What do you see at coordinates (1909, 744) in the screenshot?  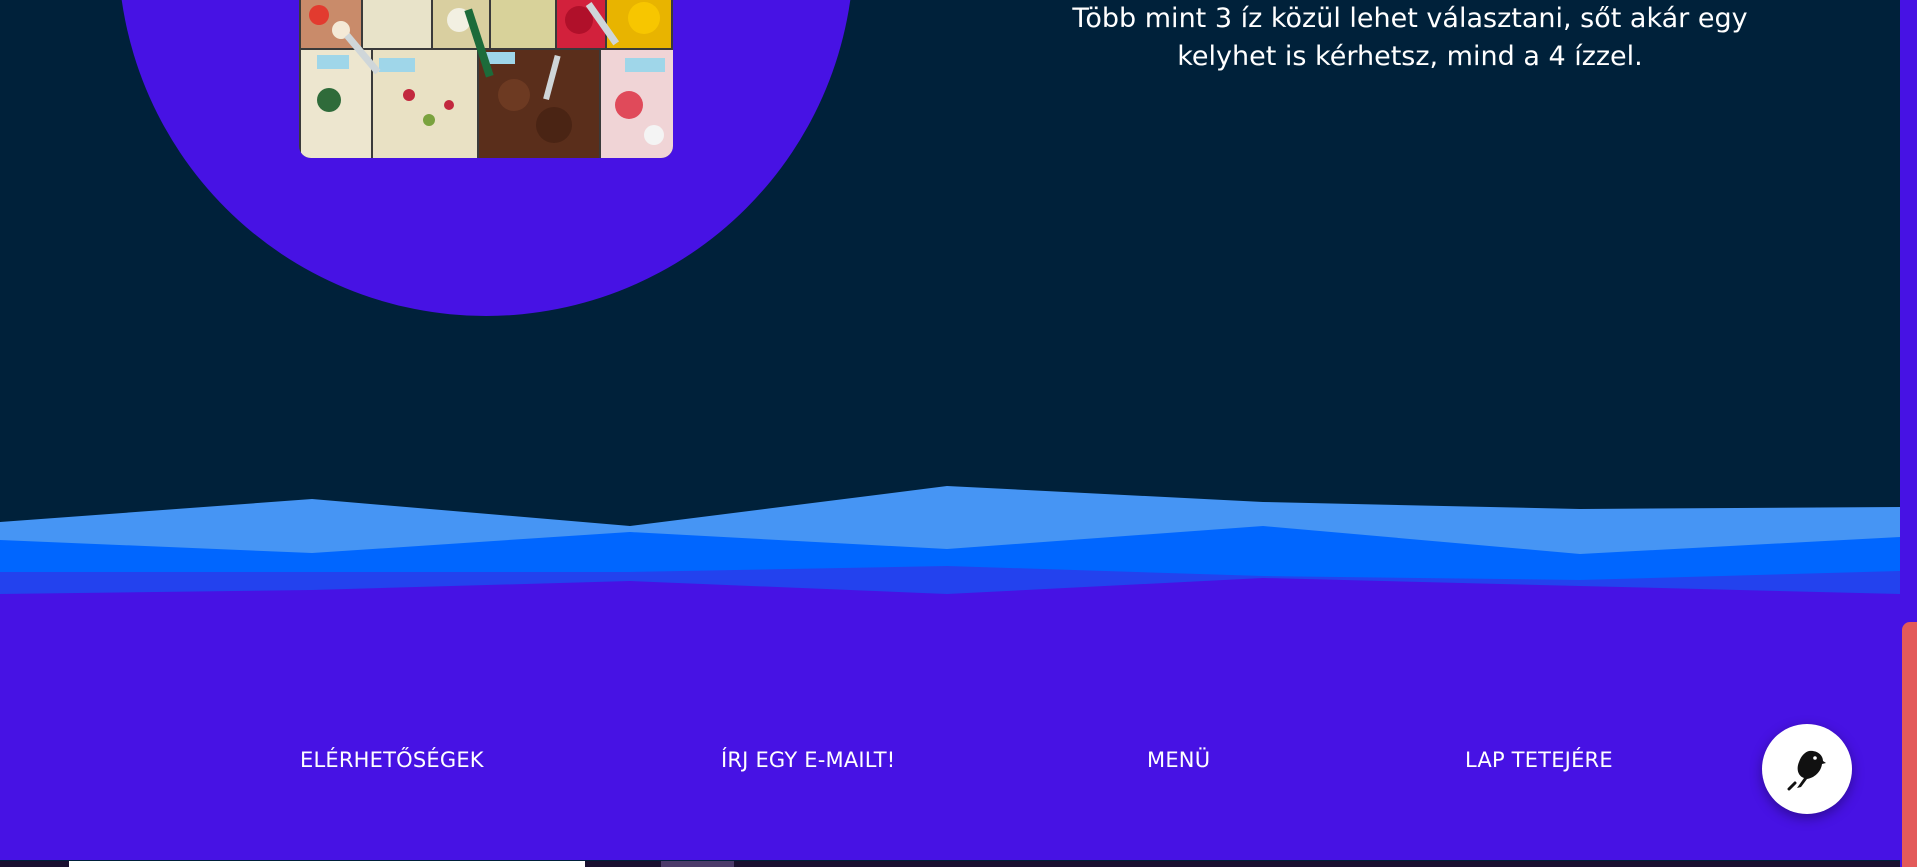 I see `scrollbar-thumb` at bounding box center [1909, 744].